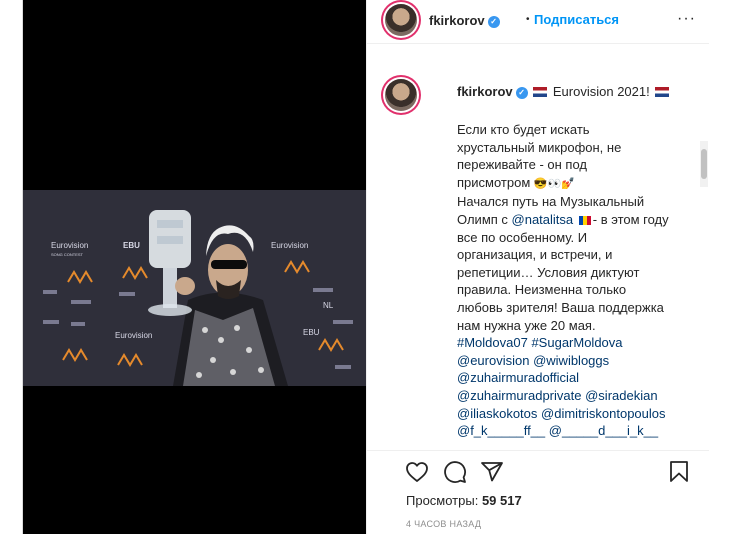  I want to click on hashtag-moldova07-link: #Moldova07, so click(492, 342).